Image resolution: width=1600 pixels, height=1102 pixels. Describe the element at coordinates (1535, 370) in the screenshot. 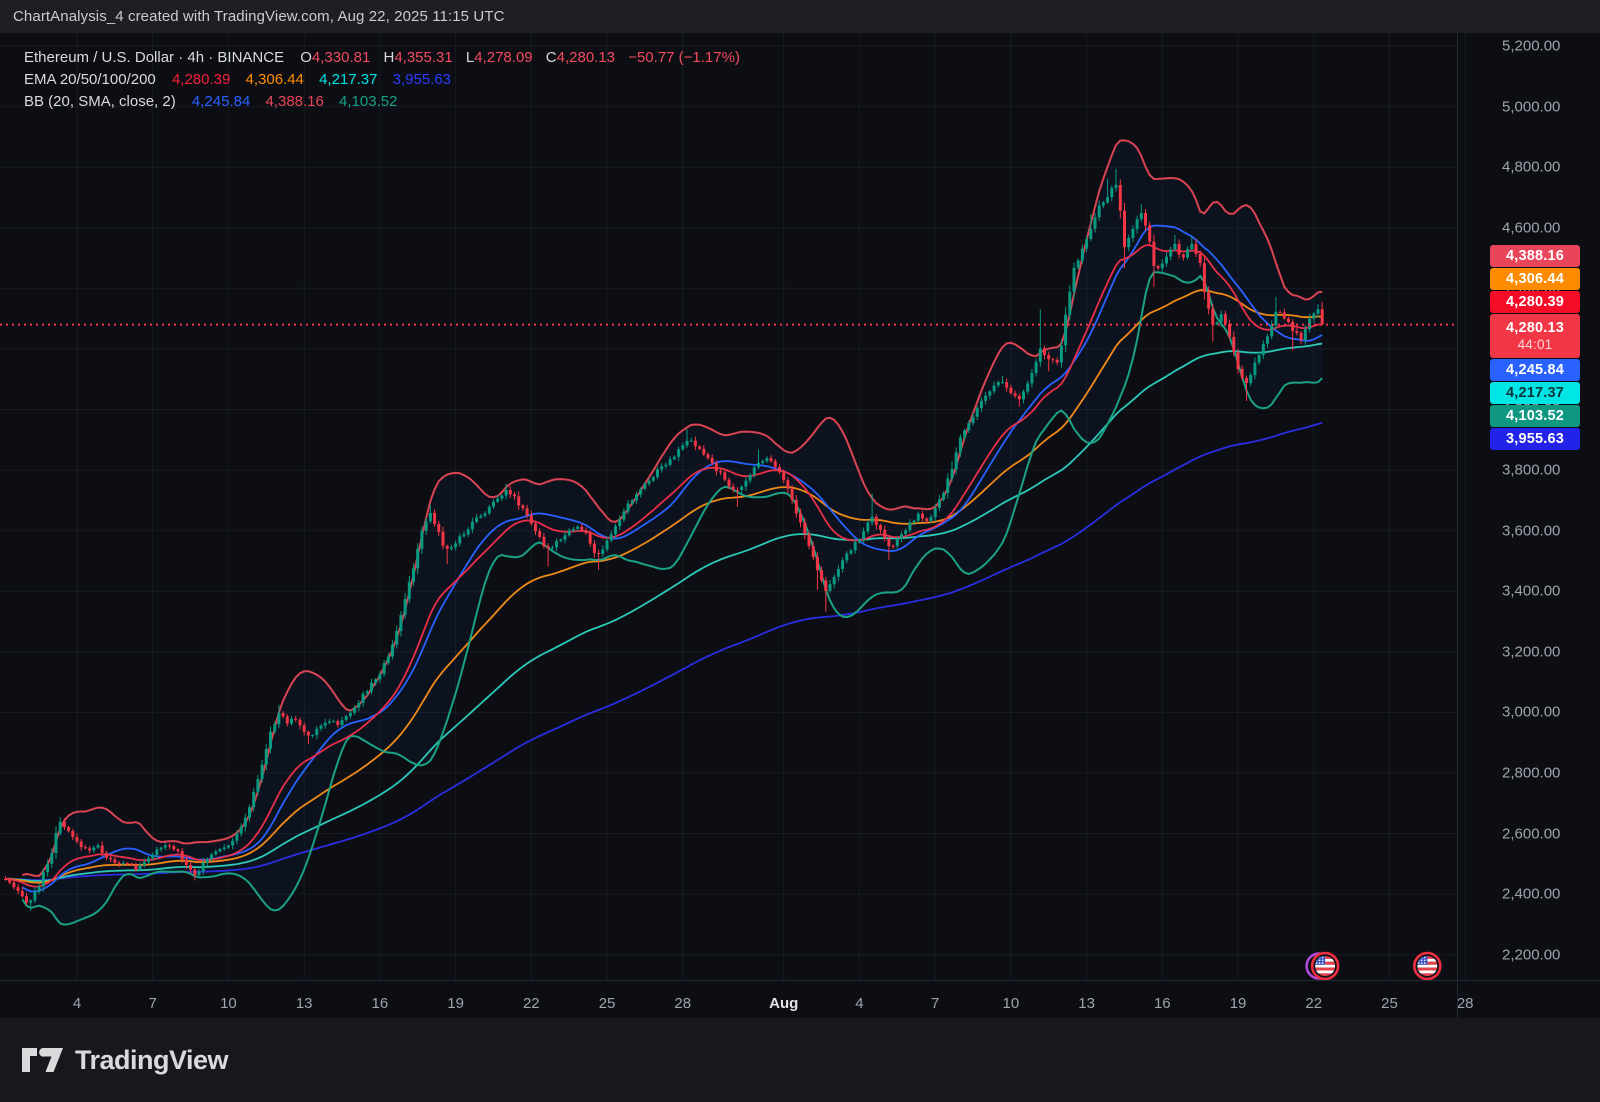

I see `bb-basis-tag: 4,245.84` at that location.